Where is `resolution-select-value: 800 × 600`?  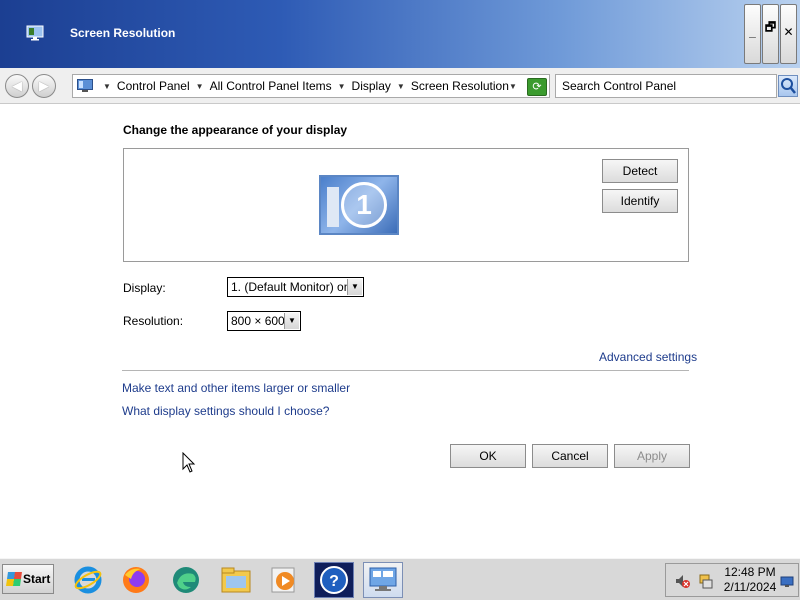
resolution-select-value: 800 × 600 is located at coordinates (258, 321).